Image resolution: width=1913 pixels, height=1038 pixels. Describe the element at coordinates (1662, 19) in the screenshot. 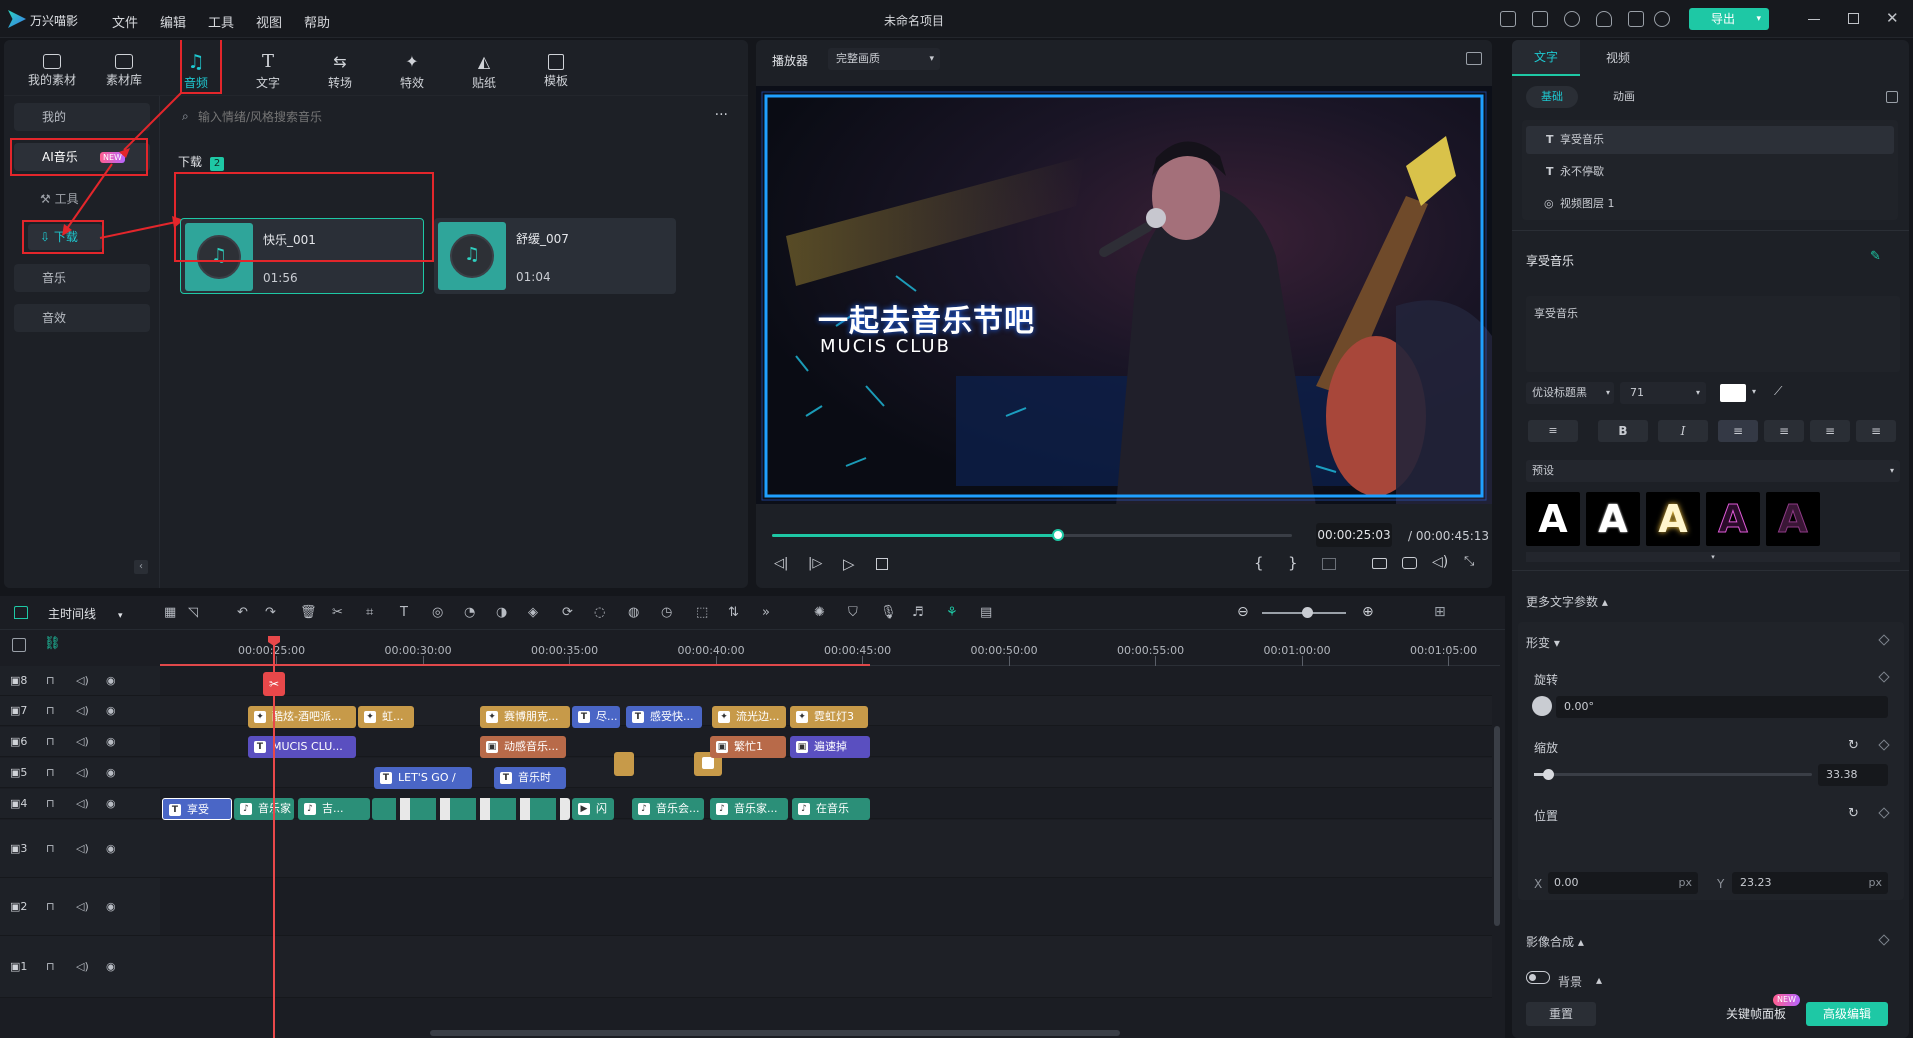

I see `user-icon` at that location.